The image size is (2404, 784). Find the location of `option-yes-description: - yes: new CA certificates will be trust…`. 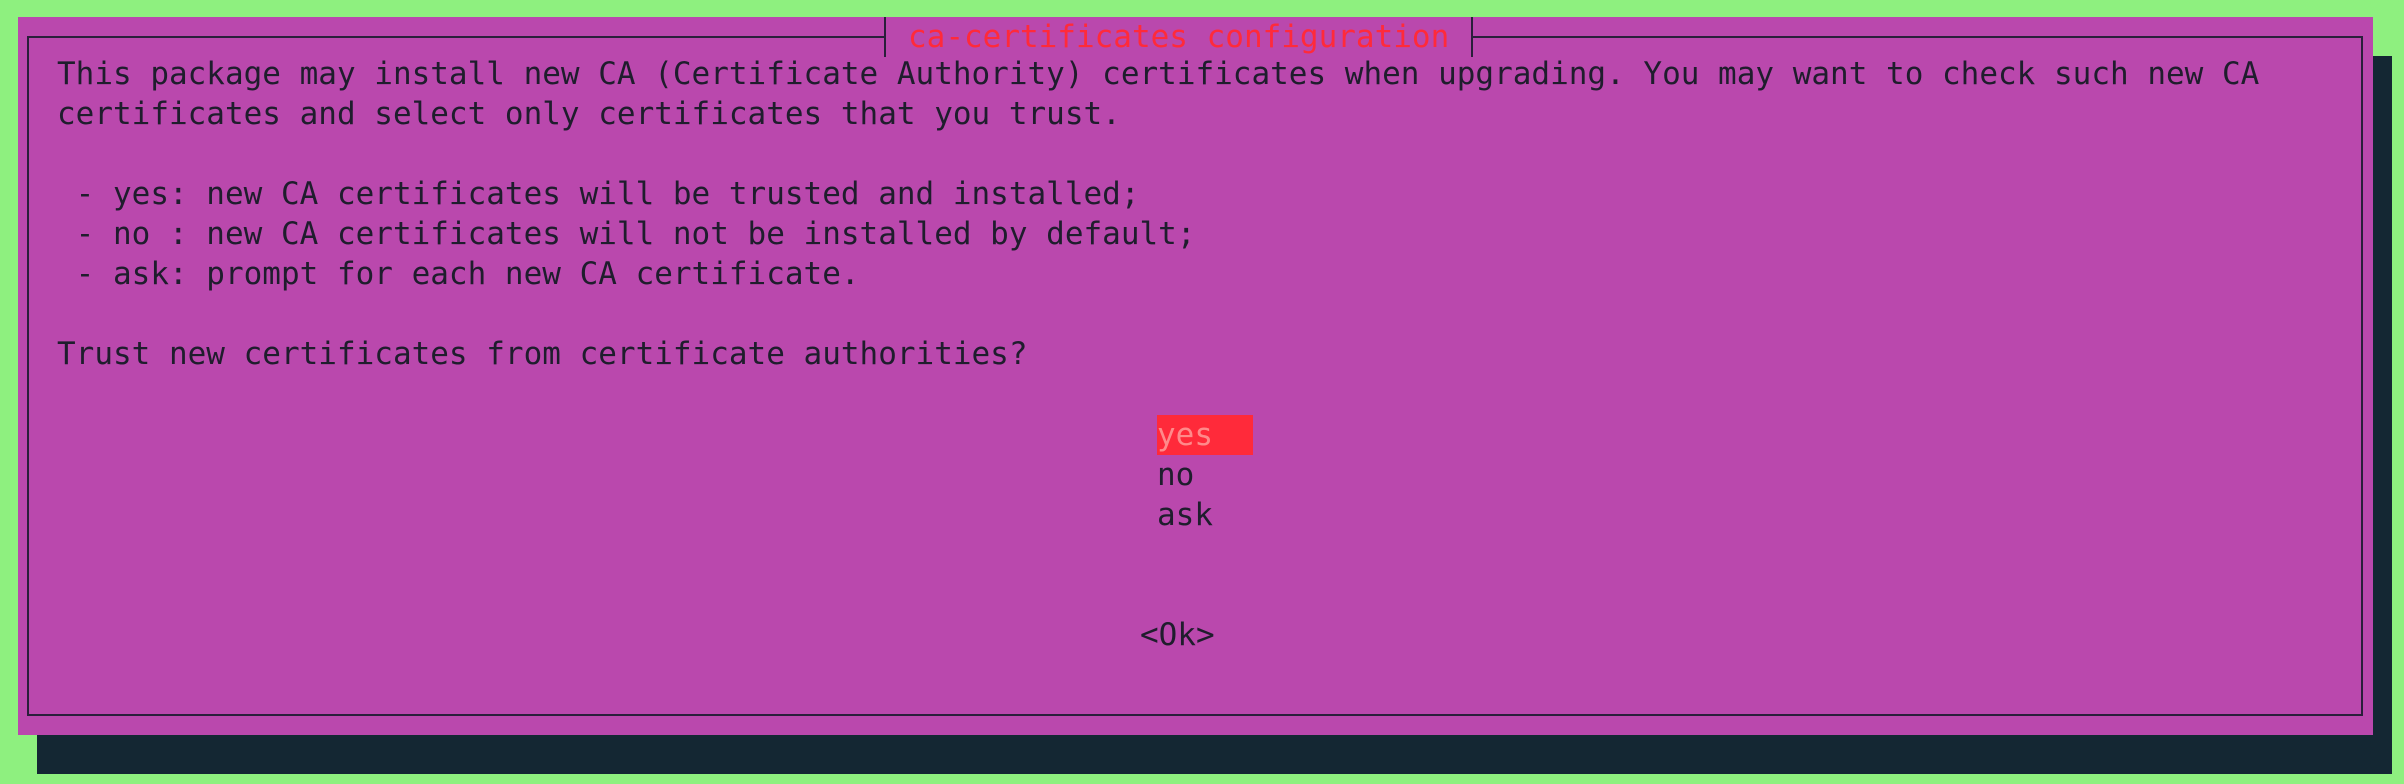

option-yes-description: - yes: new CA certificates will be trust… is located at coordinates (598, 194).